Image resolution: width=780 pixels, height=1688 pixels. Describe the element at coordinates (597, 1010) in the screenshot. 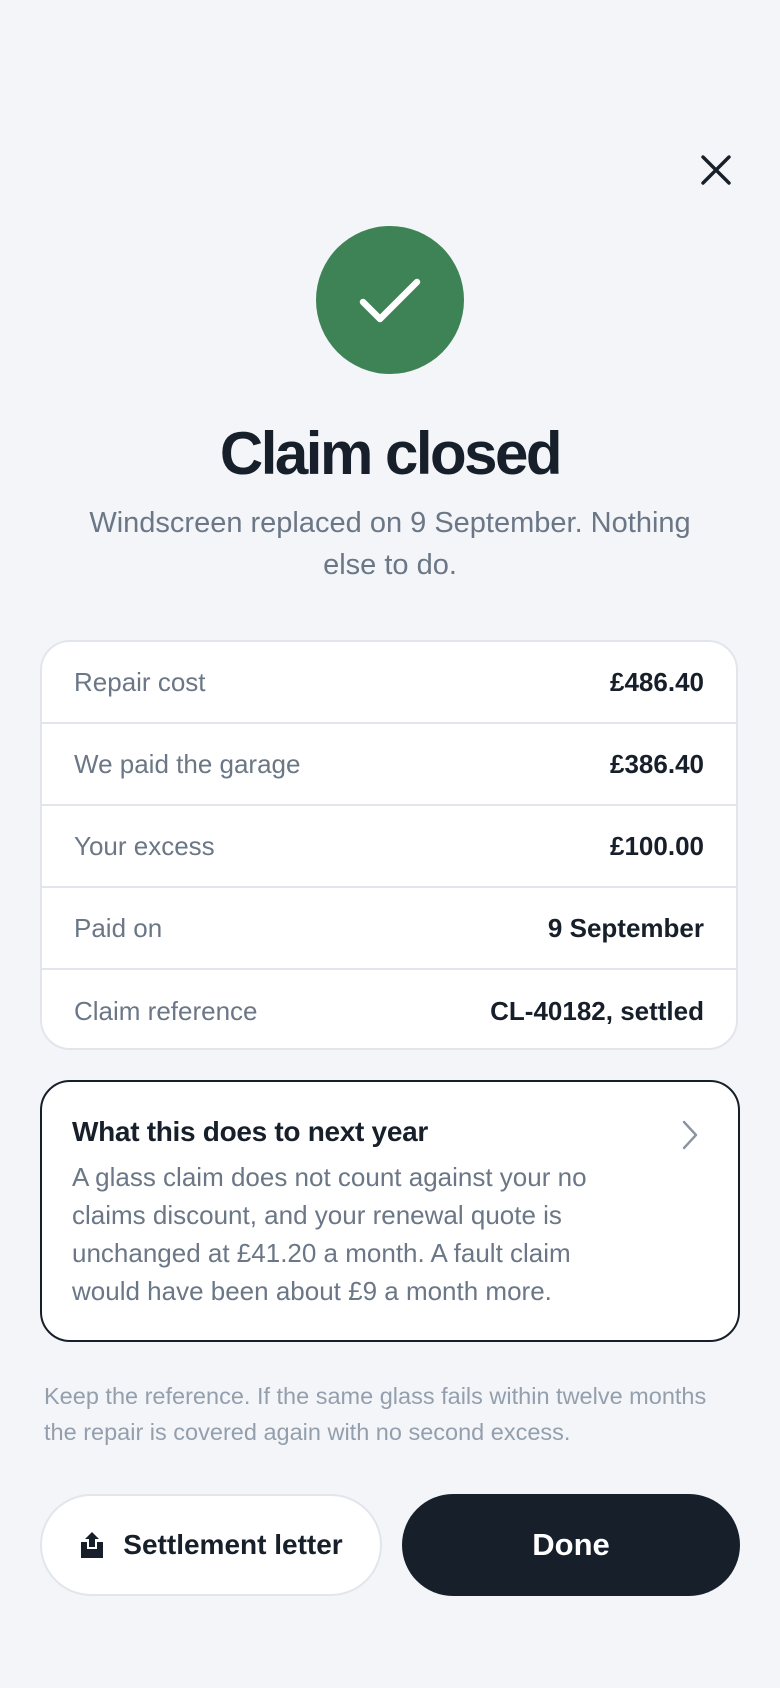

I see `detail-value: CL-40182, settled` at that location.